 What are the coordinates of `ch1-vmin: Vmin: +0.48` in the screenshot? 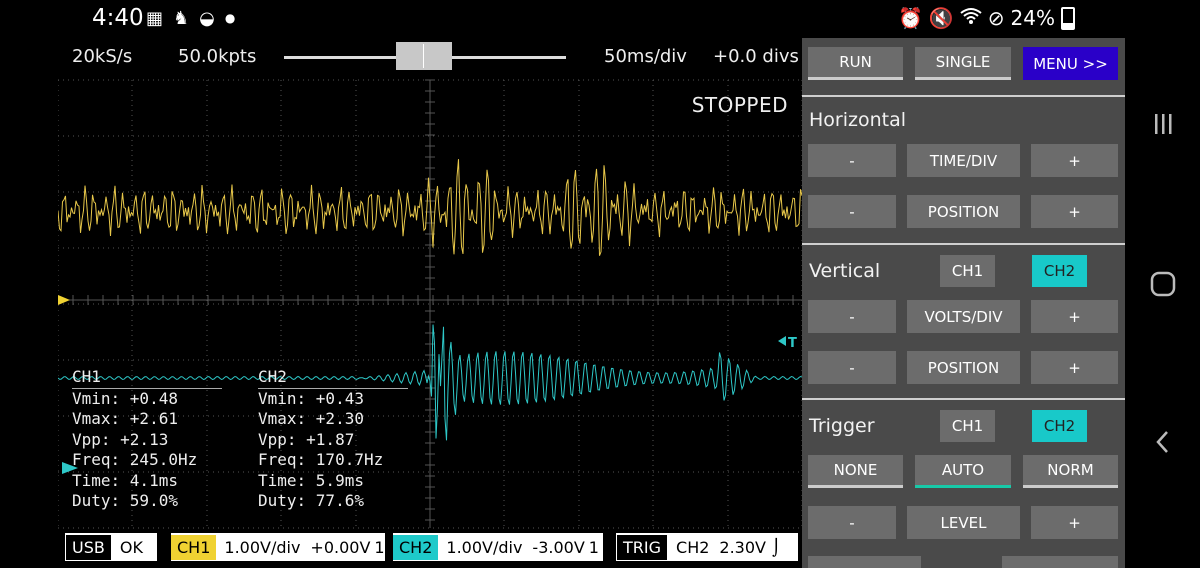 It's located at (125, 398).